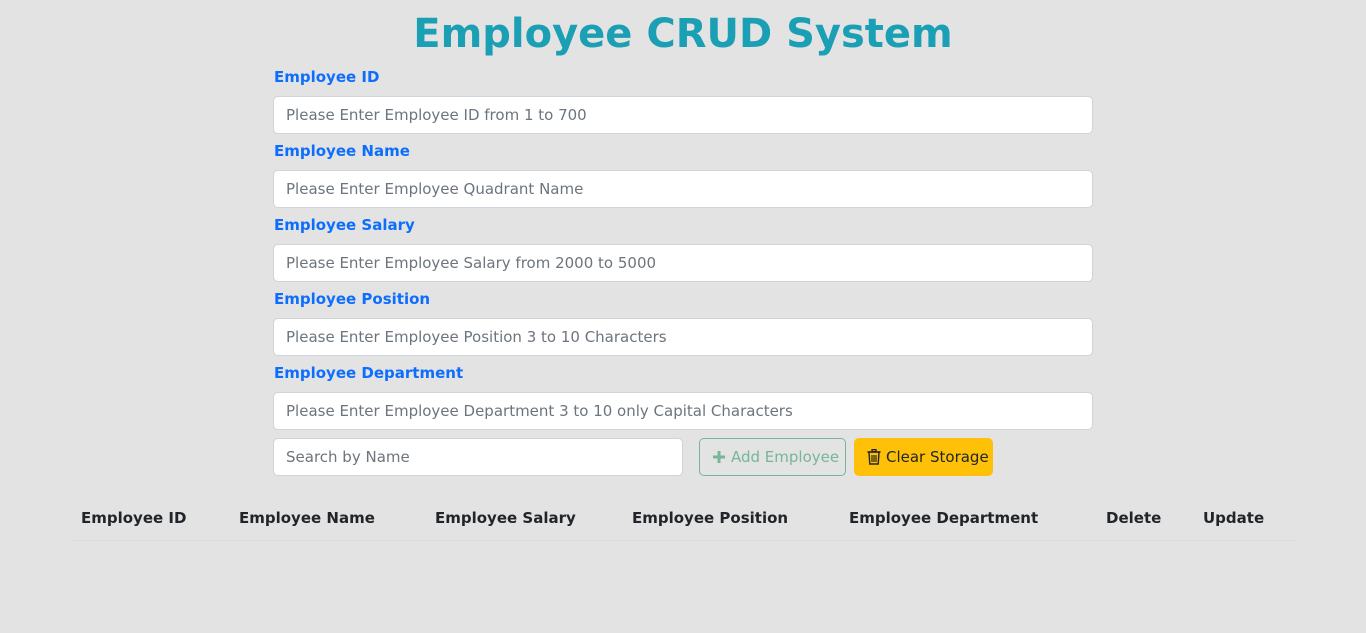 The image size is (1366, 633). Describe the element at coordinates (369, 373) in the screenshot. I see `employee-department-label: Employee Department` at that location.